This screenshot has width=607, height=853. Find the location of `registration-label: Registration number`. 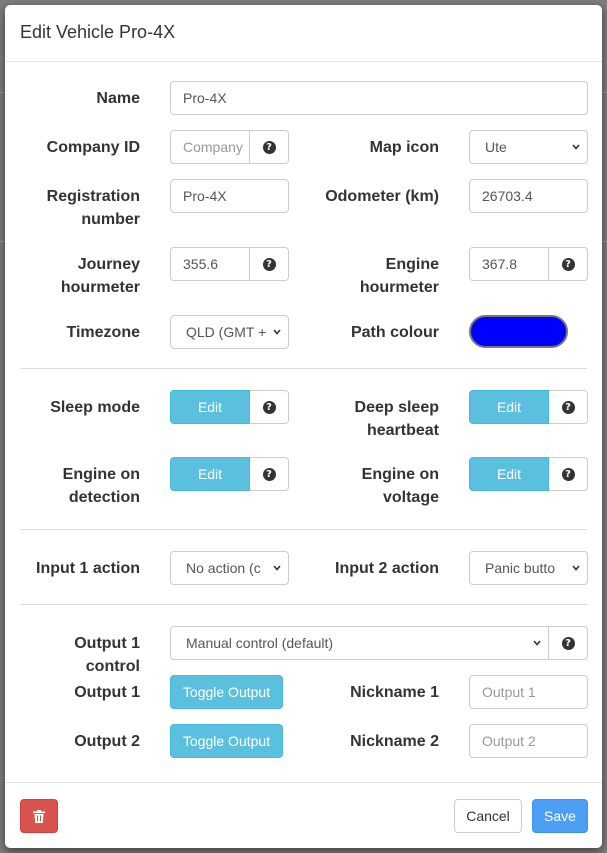

registration-label: Registration number is located at coordinates (82, 208).